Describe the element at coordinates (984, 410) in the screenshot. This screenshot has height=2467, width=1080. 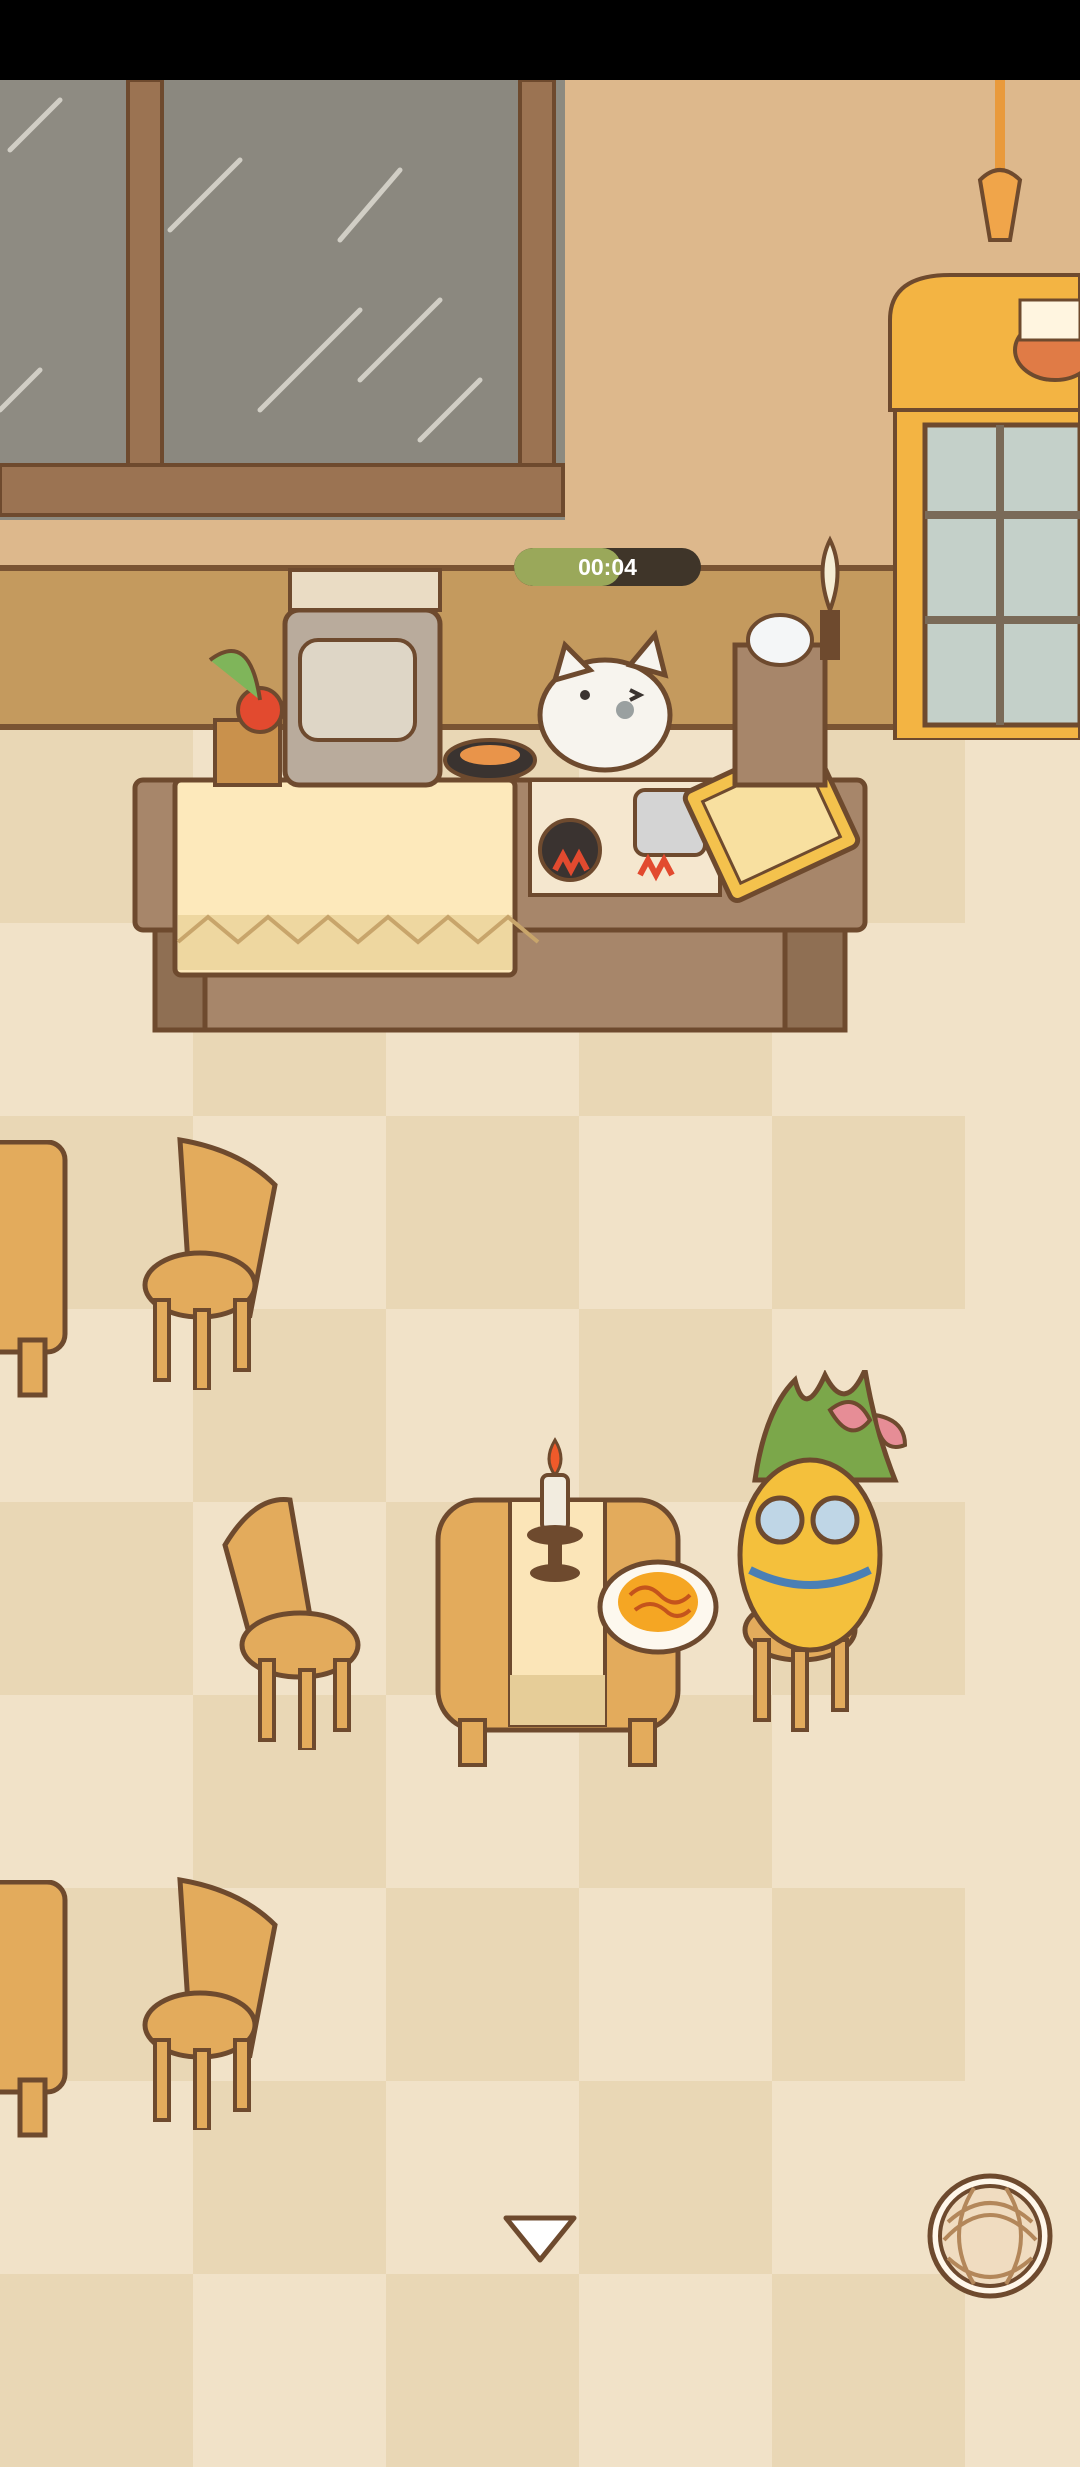
I see `display-cabinet` at that location.